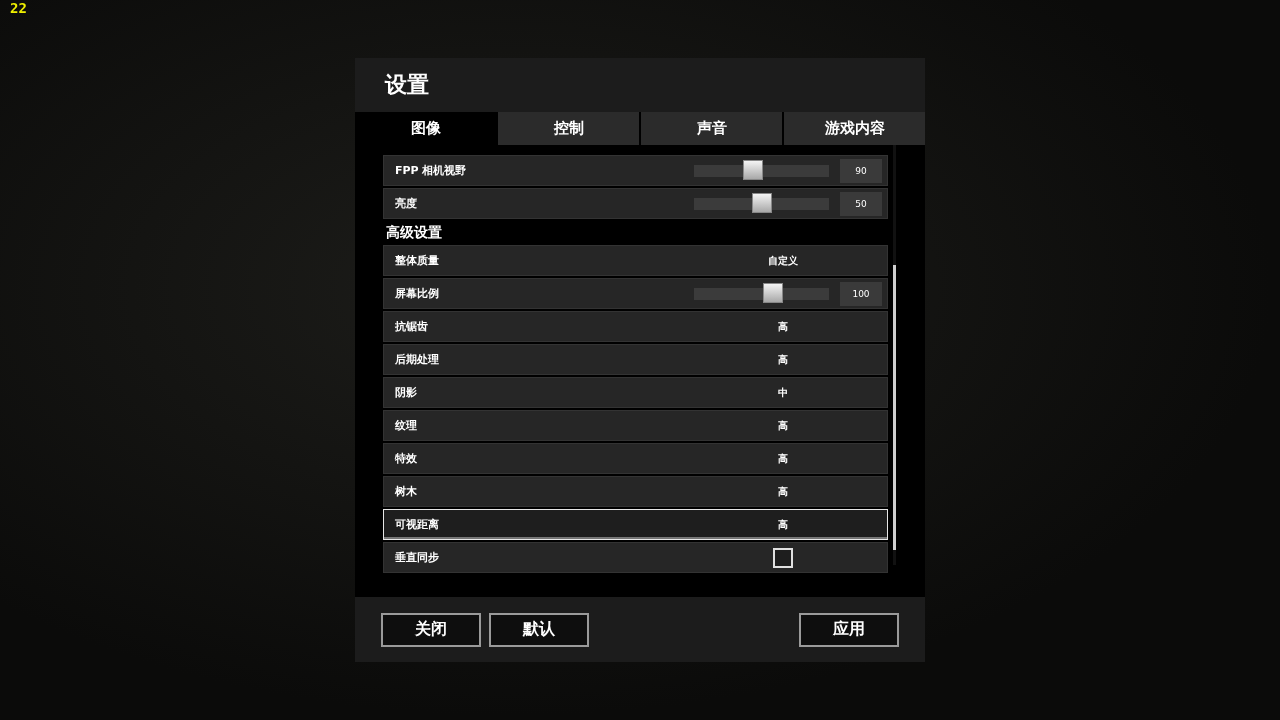 The height and width of the screenshot is (720, 1280). Describe the element at coordinates (417, 524) in the screenshot. I see `setting-label: 可视距离` at that location.